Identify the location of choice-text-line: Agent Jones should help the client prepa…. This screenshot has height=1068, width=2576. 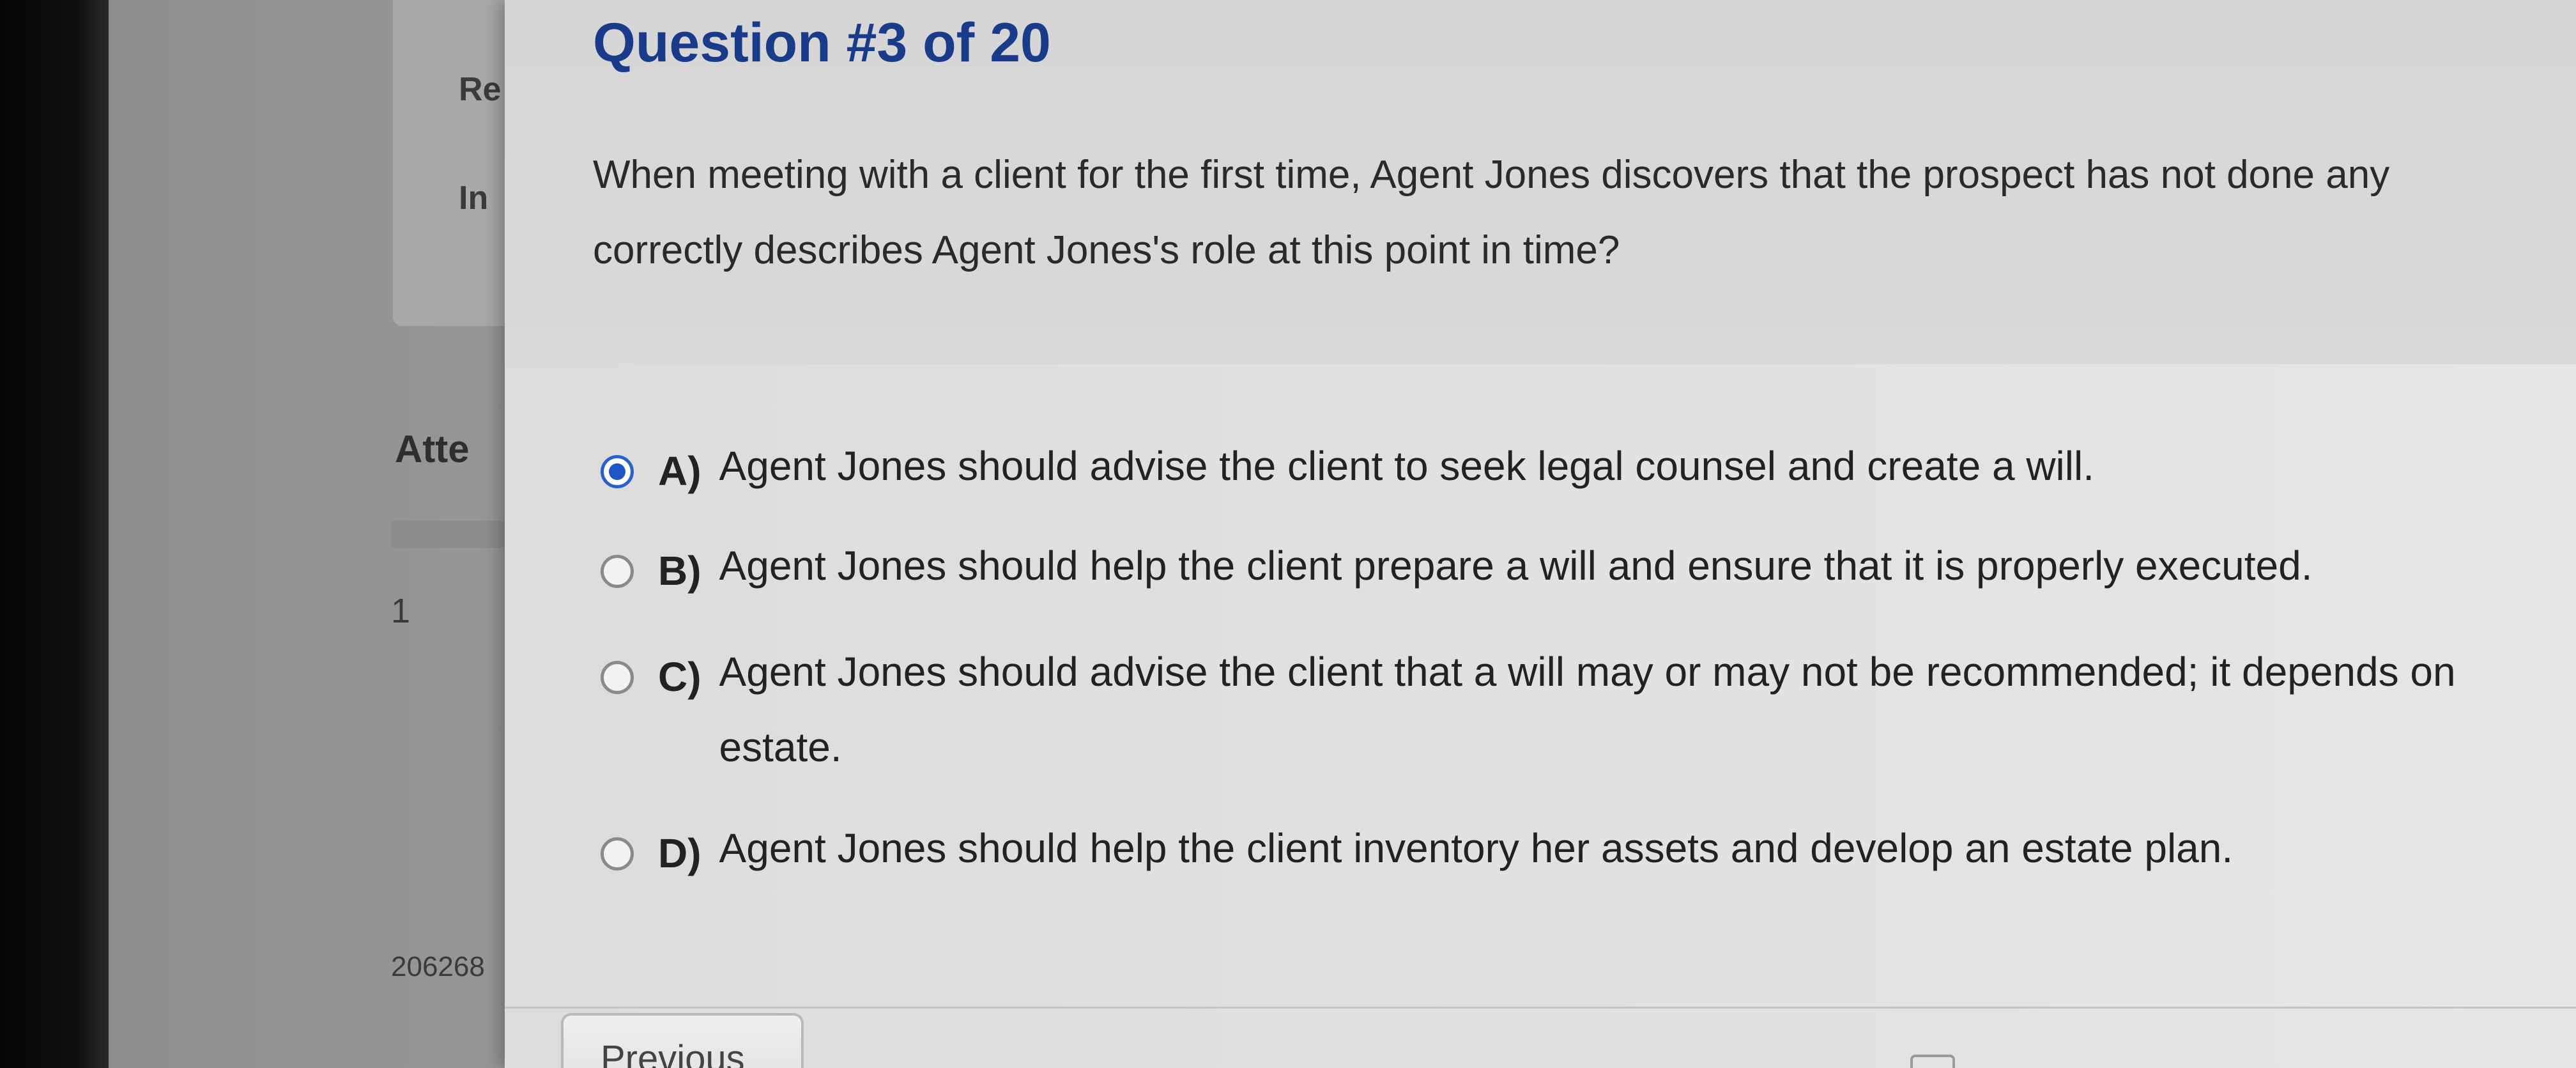
(1516, 566).